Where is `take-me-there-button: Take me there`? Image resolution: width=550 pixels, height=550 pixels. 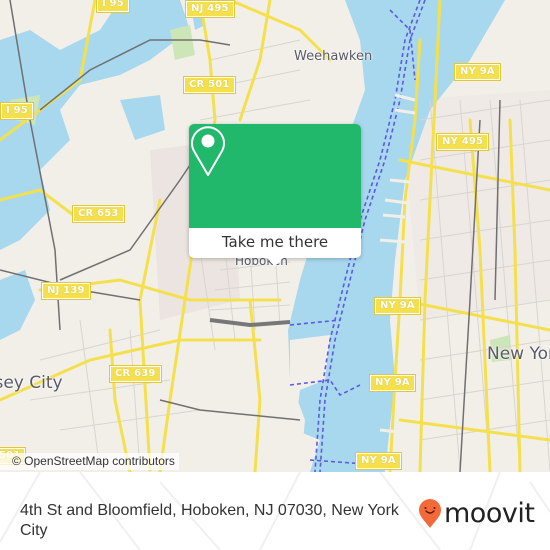
take-me-there-button: Take me there is located at coordinates (275, 243).